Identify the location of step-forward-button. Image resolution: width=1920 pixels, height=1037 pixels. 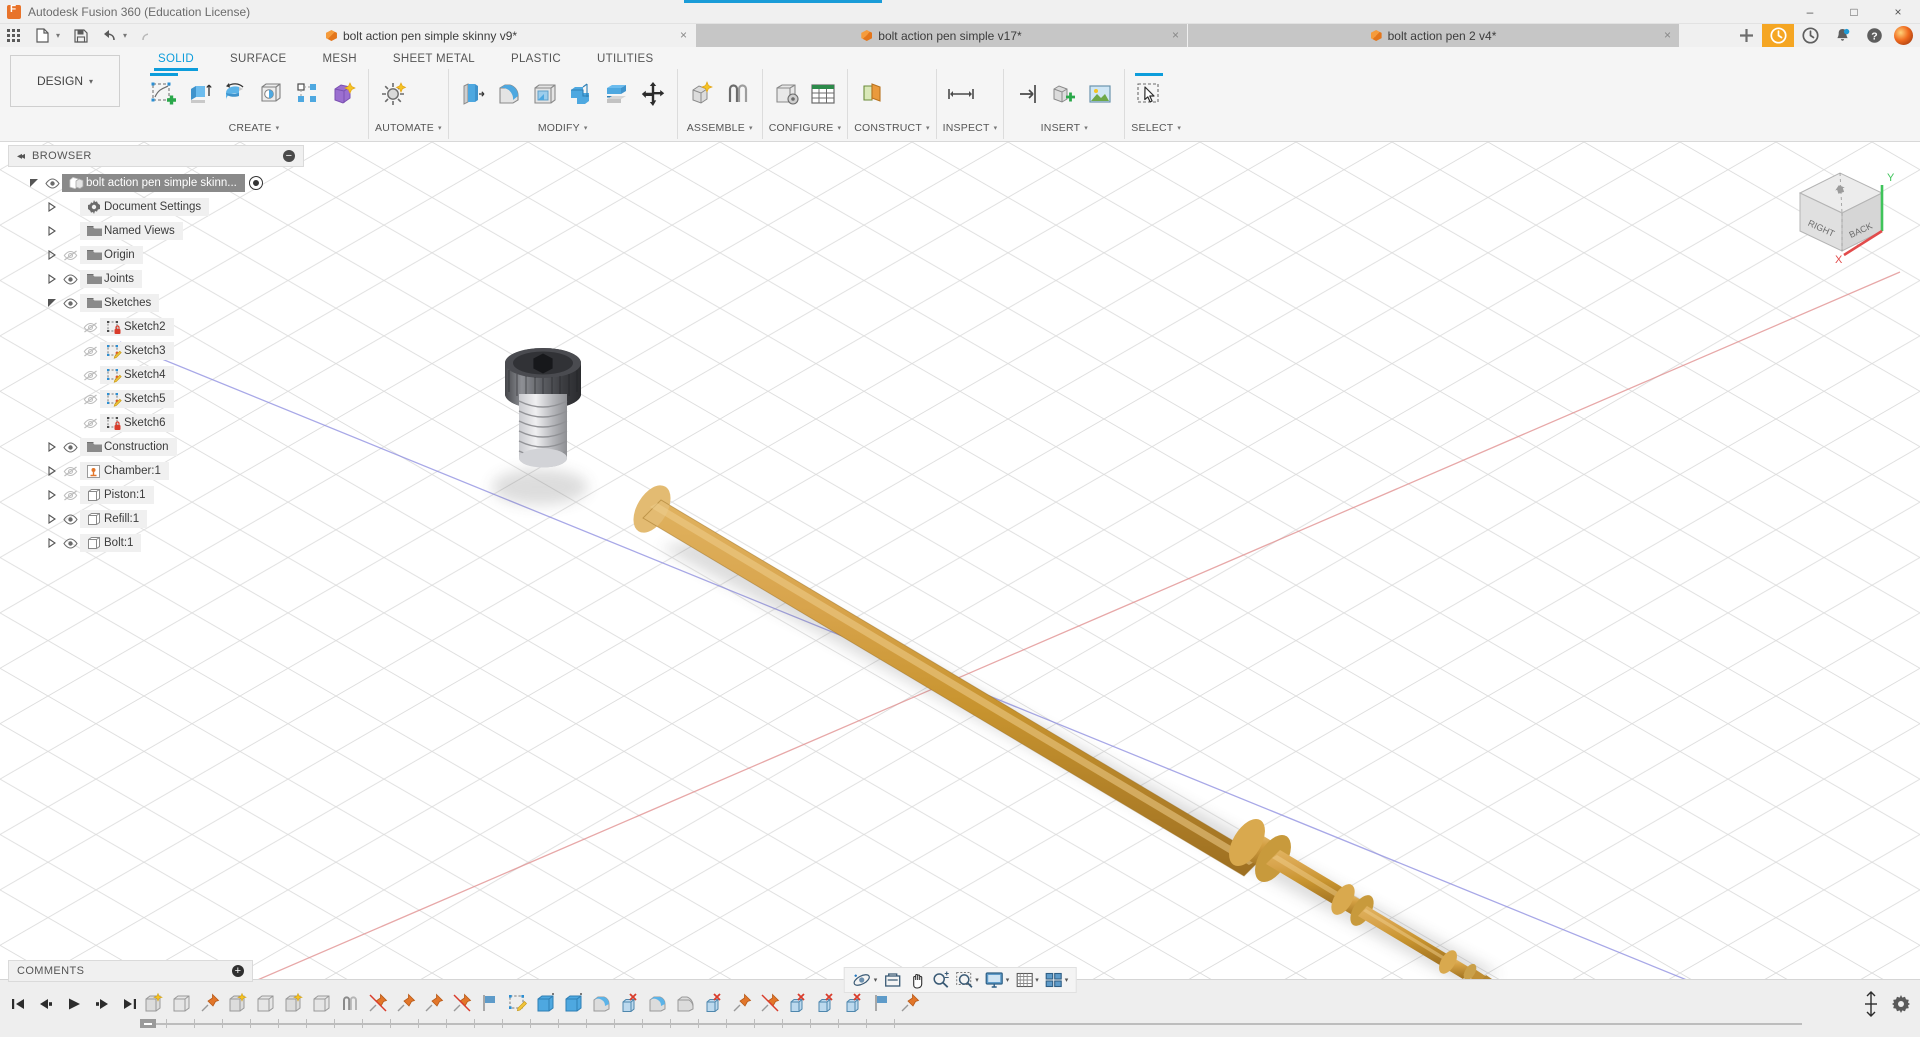
(102, 1004).